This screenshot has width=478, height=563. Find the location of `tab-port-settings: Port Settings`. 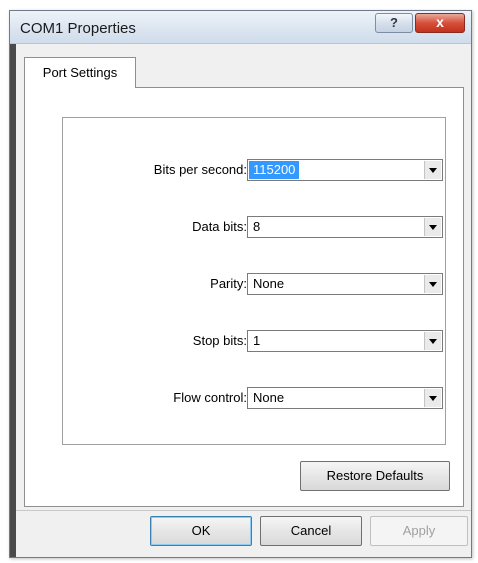

tab-port-settings: Port Settings is located at coordinates (80, 72).